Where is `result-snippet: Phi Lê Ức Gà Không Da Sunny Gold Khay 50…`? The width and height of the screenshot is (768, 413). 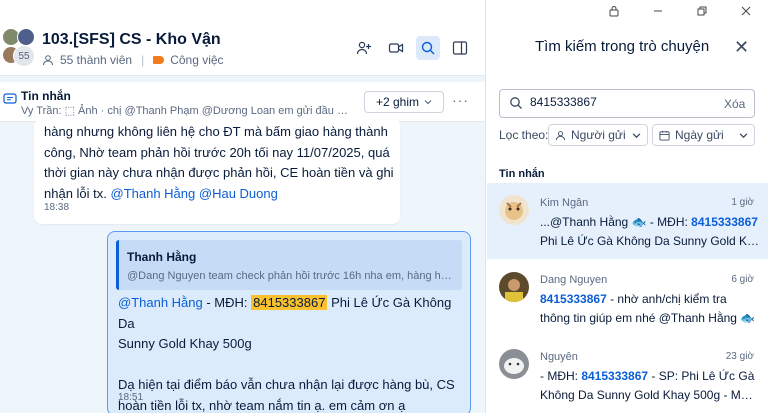
result-snippet: Phi Lê Ức Gà Không Da Sunny Gold Khay 50… is located at coordinates (650, 241).